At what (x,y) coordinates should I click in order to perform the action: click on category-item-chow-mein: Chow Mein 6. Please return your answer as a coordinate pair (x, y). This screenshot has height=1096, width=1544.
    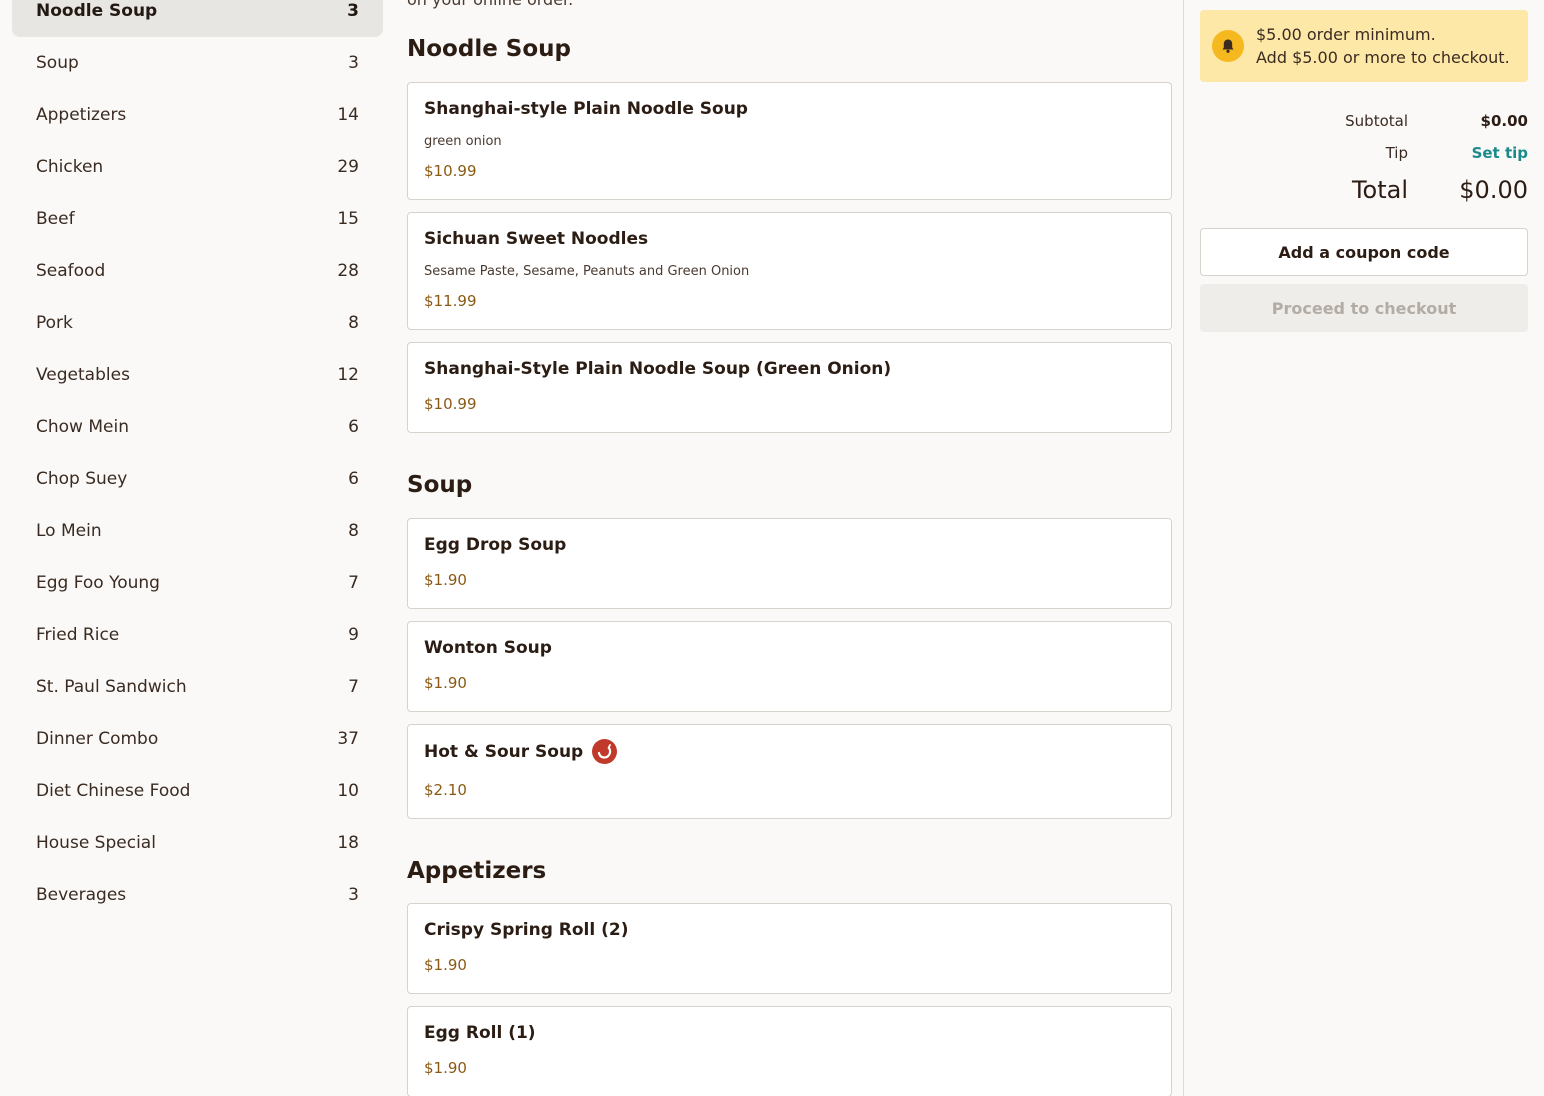
    Looking at the image, I should click on (197, 427).